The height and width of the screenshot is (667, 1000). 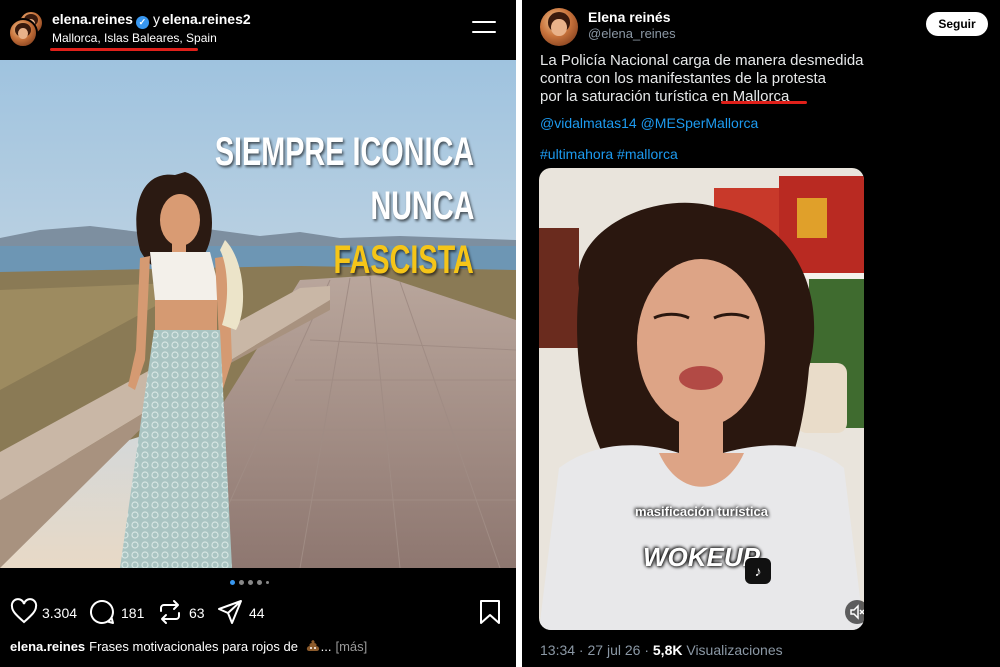 I want to click on comment-count: 181, so click(x=132, y=613).